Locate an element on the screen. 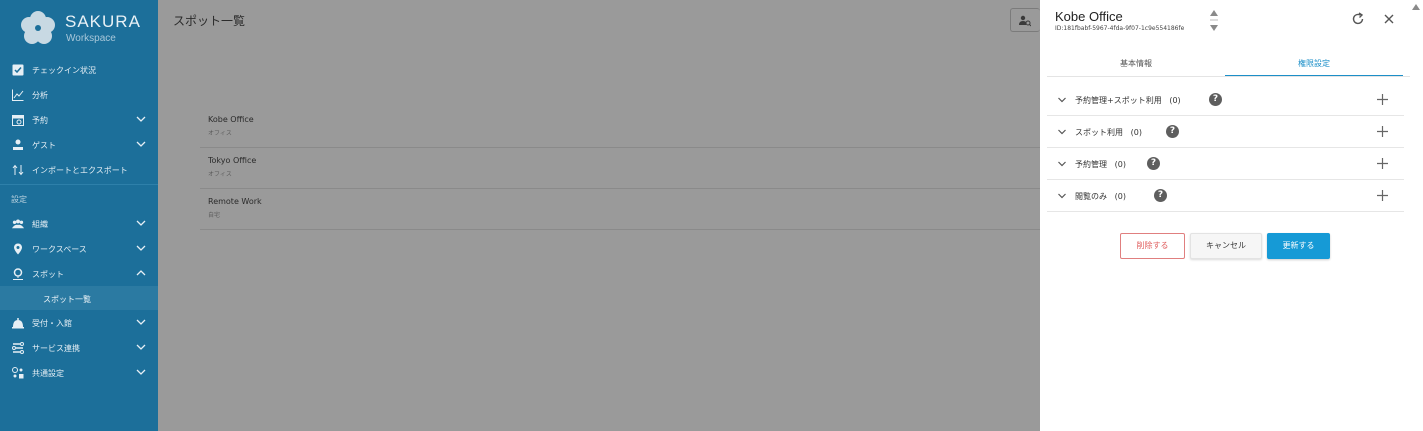  user-search-icon is located at coordinates (1025, 21).